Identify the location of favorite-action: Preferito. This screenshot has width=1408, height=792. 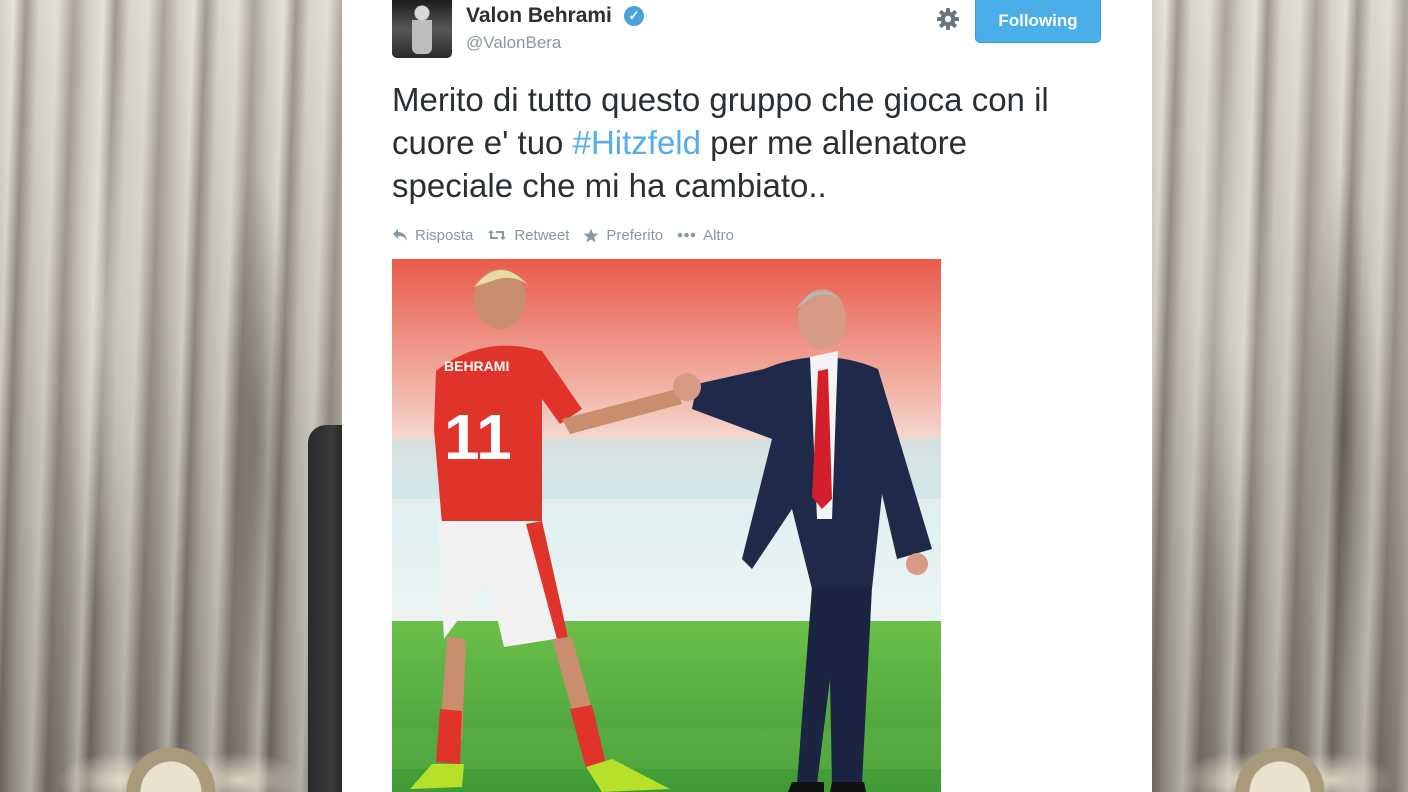
(623, 235).